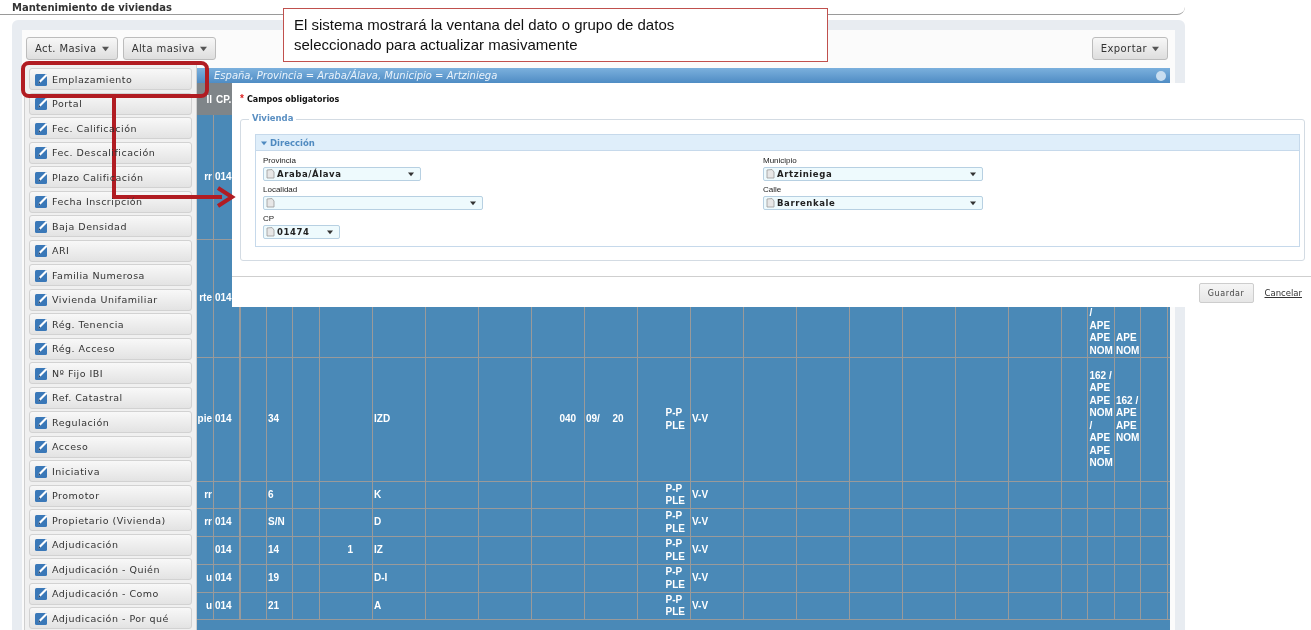 Image resolution: width=1311 pixels, height=630 pixels. I want to click on export-button: Exportar, so click(1129, 48).